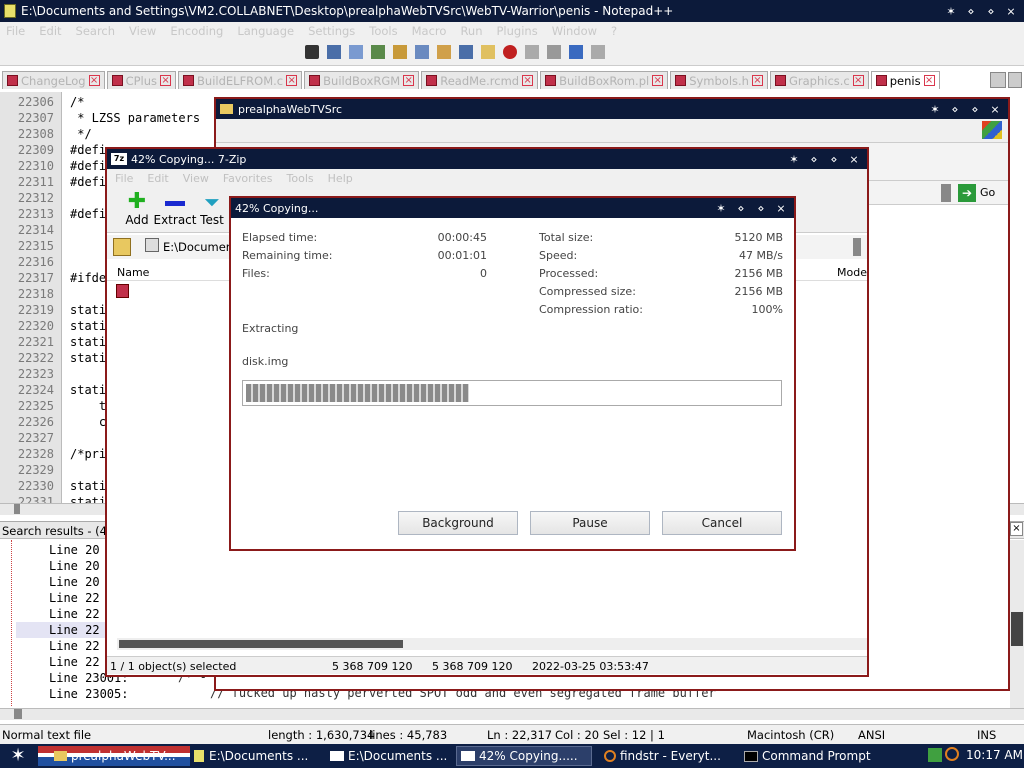  What do you see at coordinates (510, 52) in the screenshot?
I see `record-macro-icon` at bounding box center [510, 52].